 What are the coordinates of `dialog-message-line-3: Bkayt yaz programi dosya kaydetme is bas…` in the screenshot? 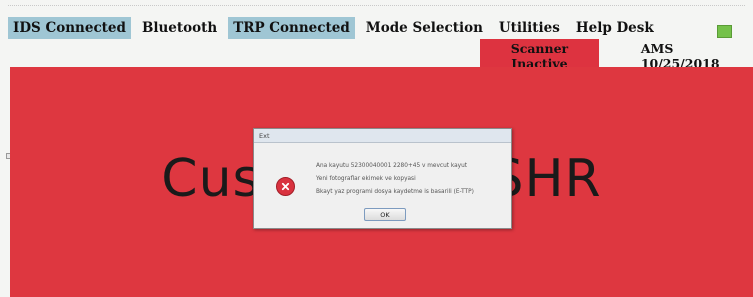 It's located at (395, 192).